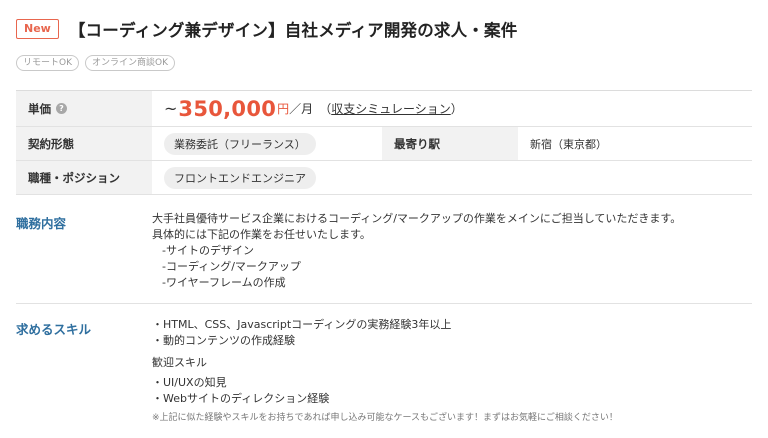 Image resolution: width=768 pixels, height=438 pixels. I want to click on position-pill: フロントエンドエンジニア, so click(240, 177).